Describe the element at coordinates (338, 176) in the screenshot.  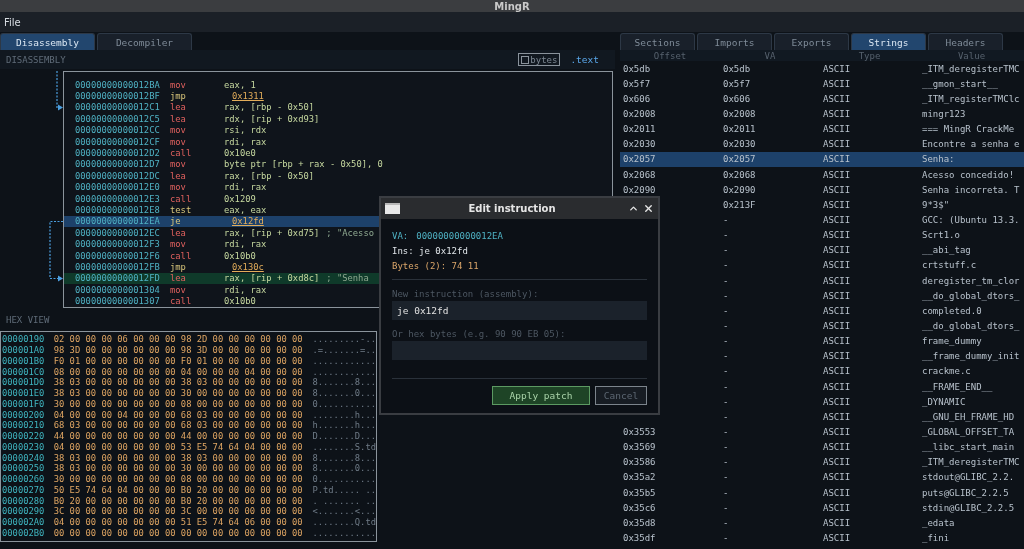
I see `instruction-row: 00000000000012DC lea rax, [rbp - 0x50]` at that location.